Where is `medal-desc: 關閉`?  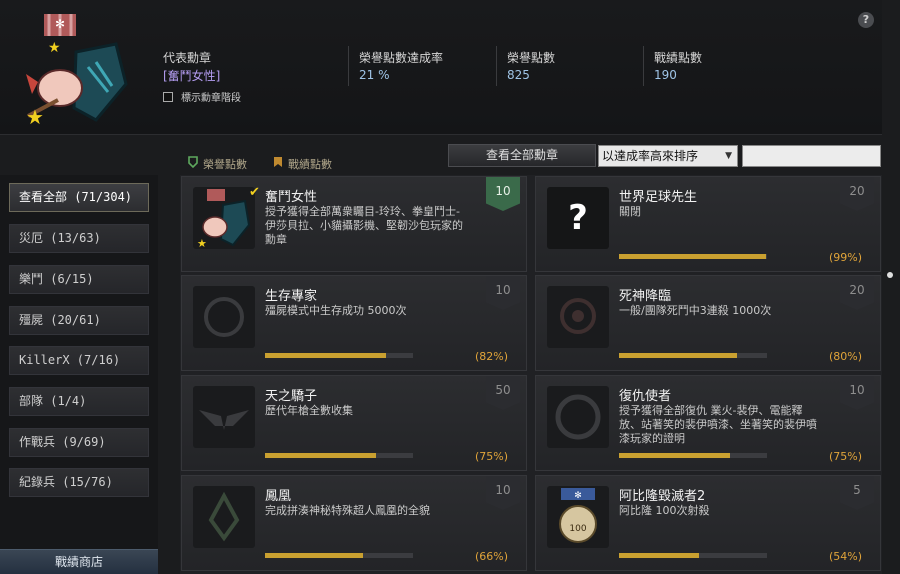
medal-desc: 關閉 is located at coordinates (630, 211).